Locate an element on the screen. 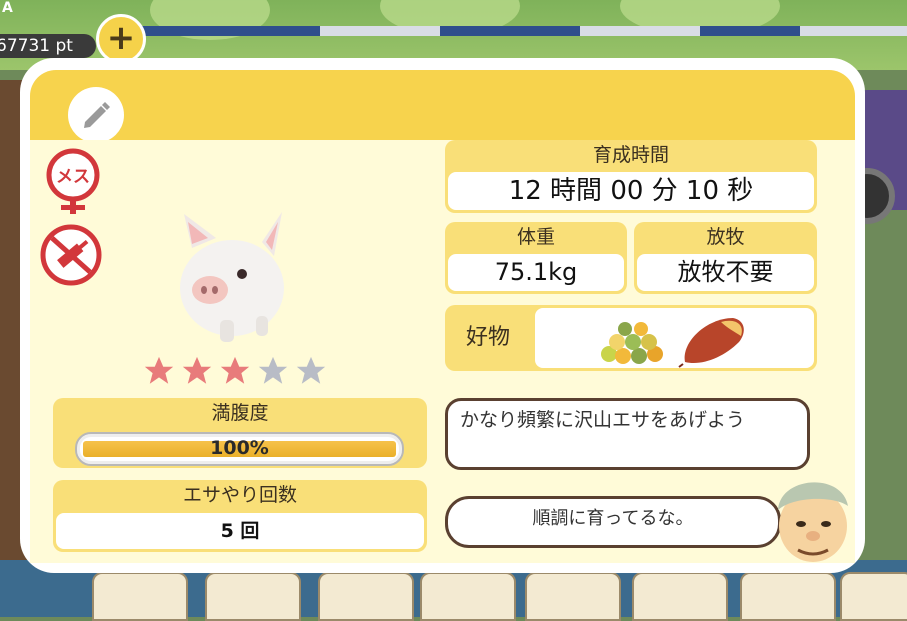 The height and width of the screenshot is (621, 907). add-points-button: + is located at coordinates (121, 39).